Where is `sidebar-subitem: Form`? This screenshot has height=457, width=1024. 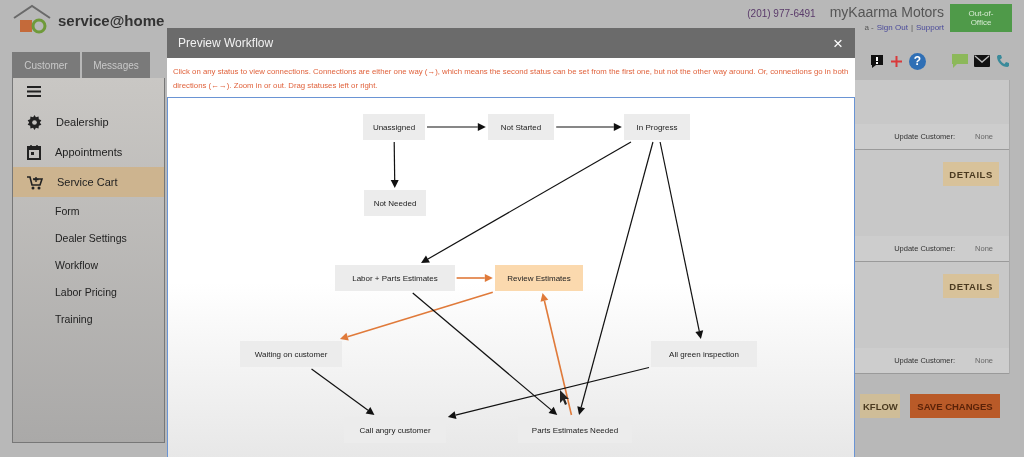
sidebar-subitem: Form is located at coordinates (88, 210).